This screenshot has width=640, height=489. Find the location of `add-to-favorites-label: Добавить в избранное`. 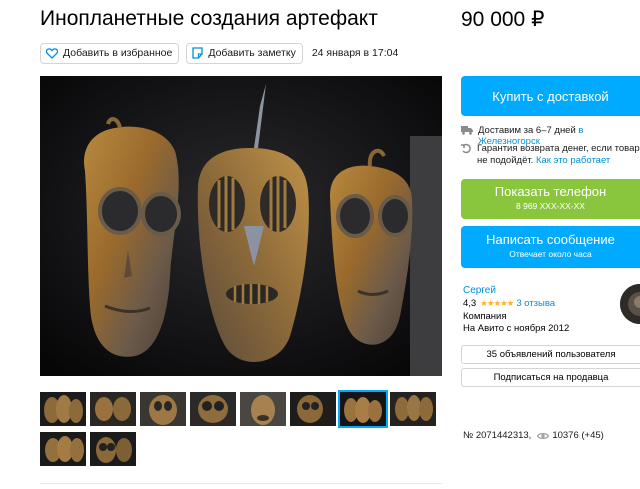

add-to-favorites-label: Добавить в избранное is located at coordinates (118, 53).